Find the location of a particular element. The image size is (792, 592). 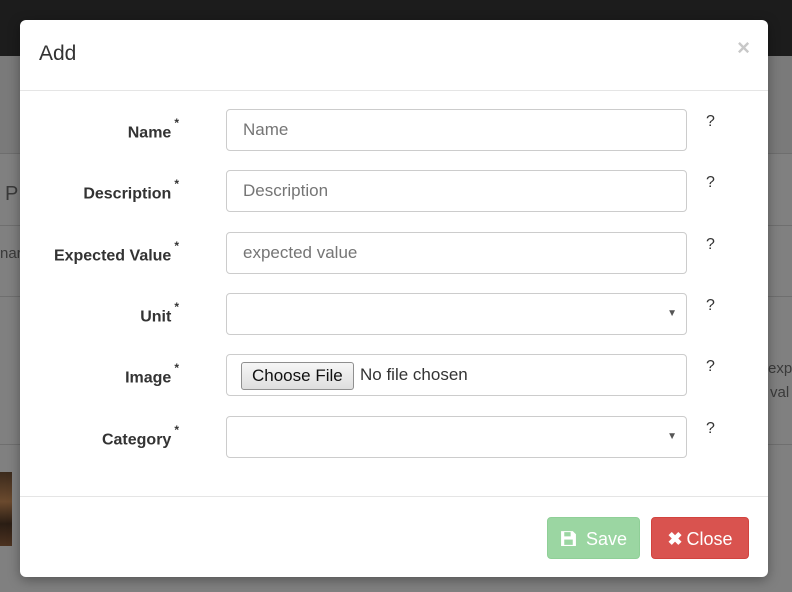

expected-value-label: Expected Value* is located at coordinates (116, 252).